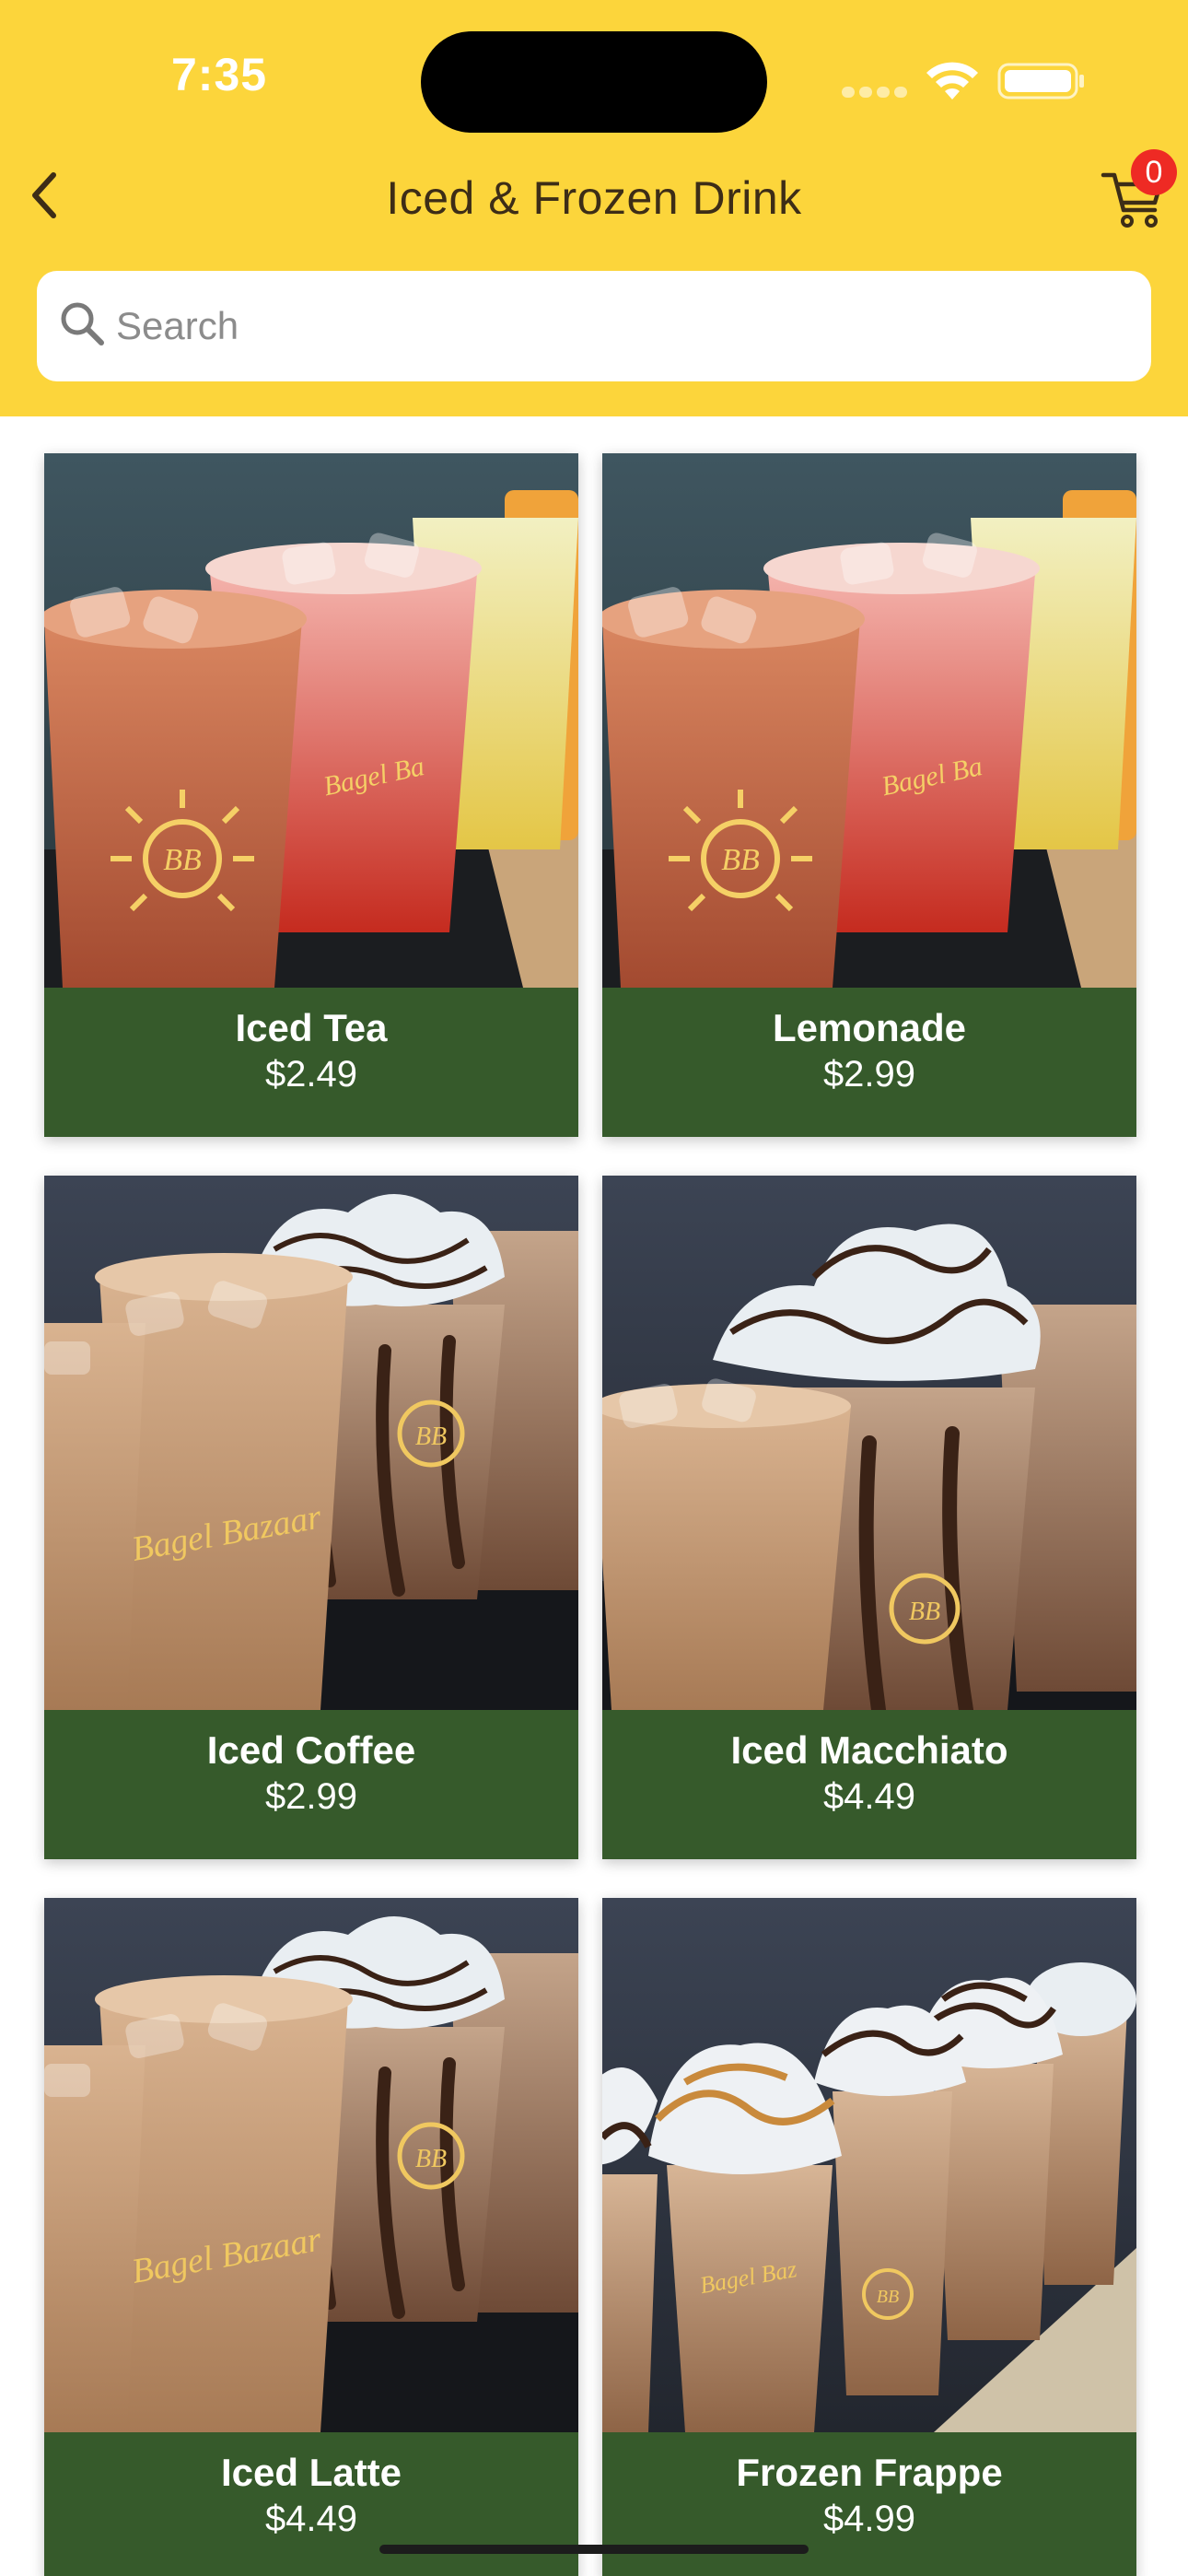 The image size is (1188, 2576). I want to click on cart-button: 0, so click(1140, 195).